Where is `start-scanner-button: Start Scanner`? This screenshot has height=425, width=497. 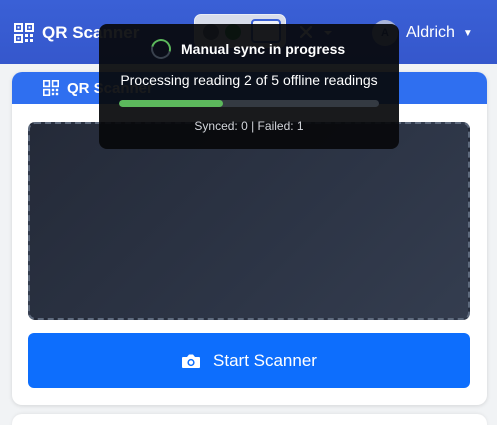
start-scanner-button: Start Scanner is located at coordinates (249, 360).